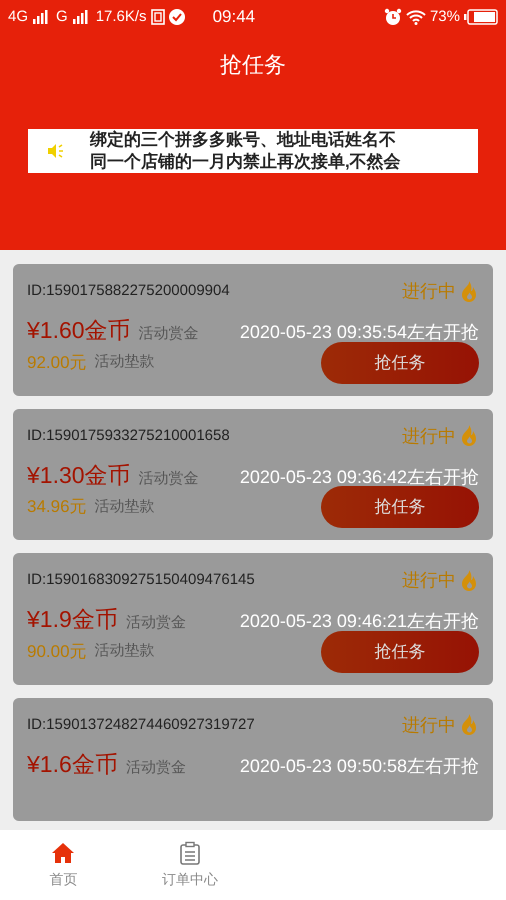 The height and width of the screenshot is (900, 506). What do you see at coordinates (72, 764) in the screenshot?
I see `reward-amount: ¥1.6金币` at bounding box center [72, 764].